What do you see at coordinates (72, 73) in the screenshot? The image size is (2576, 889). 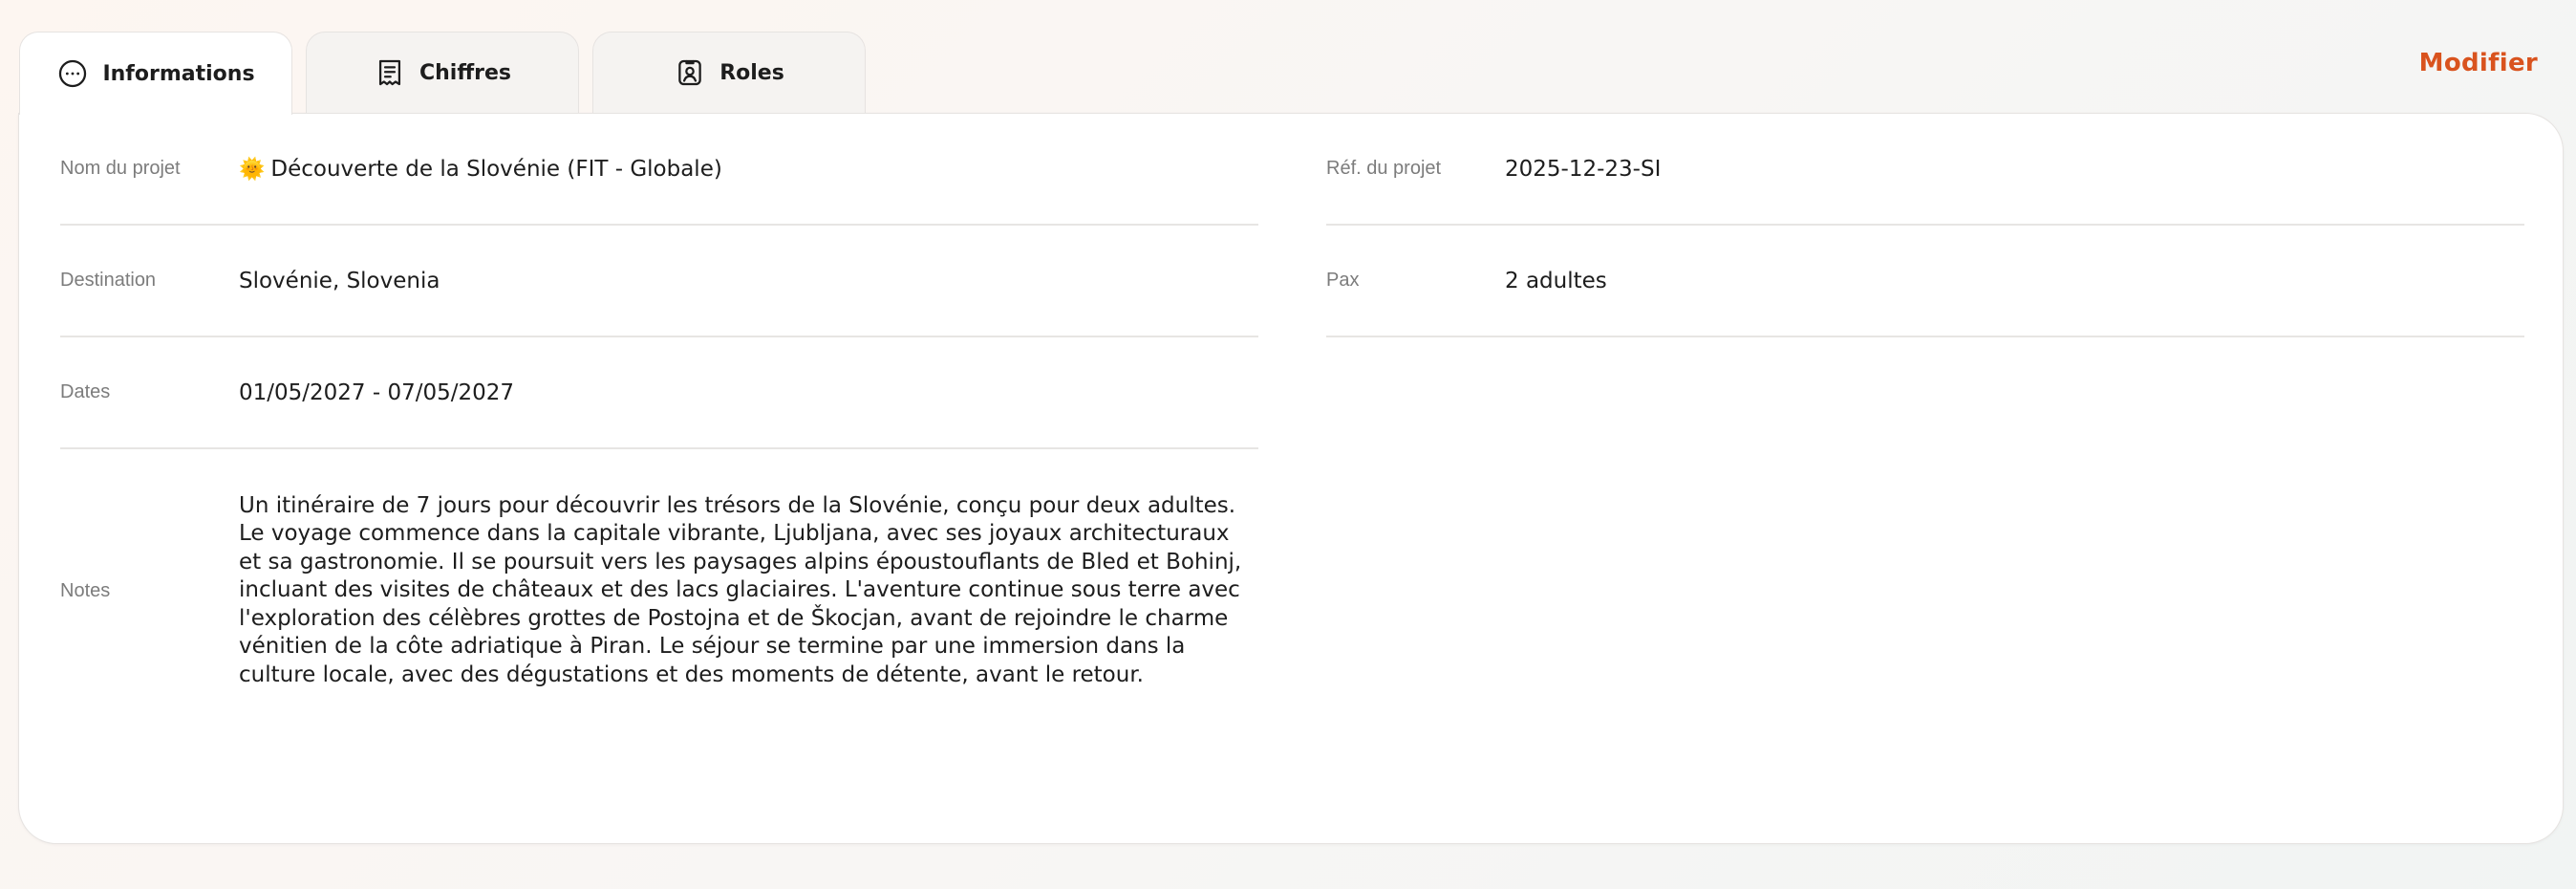 I see `chat-bubble-icon` at bounding box center [72, 73].